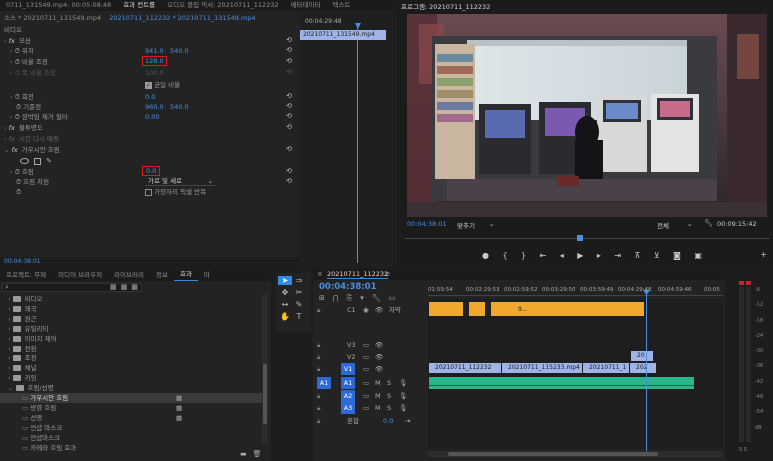  Describe the element at coordinates (162, 85) in the screenshot. I see `uniform-scale-row: ✓ 균일 비율` at that location.